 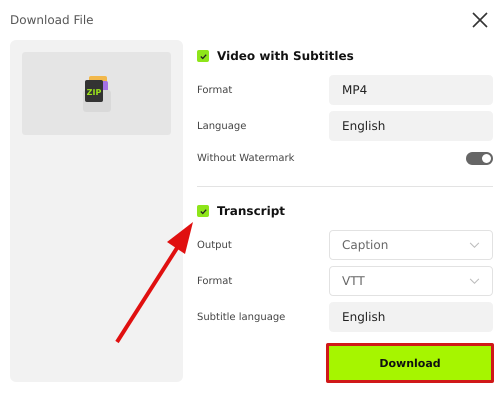 What do you see at coordinates (245, 158) in the screenshot?
I see `field-label: Without Watermark` at bounding box center [245, 158].